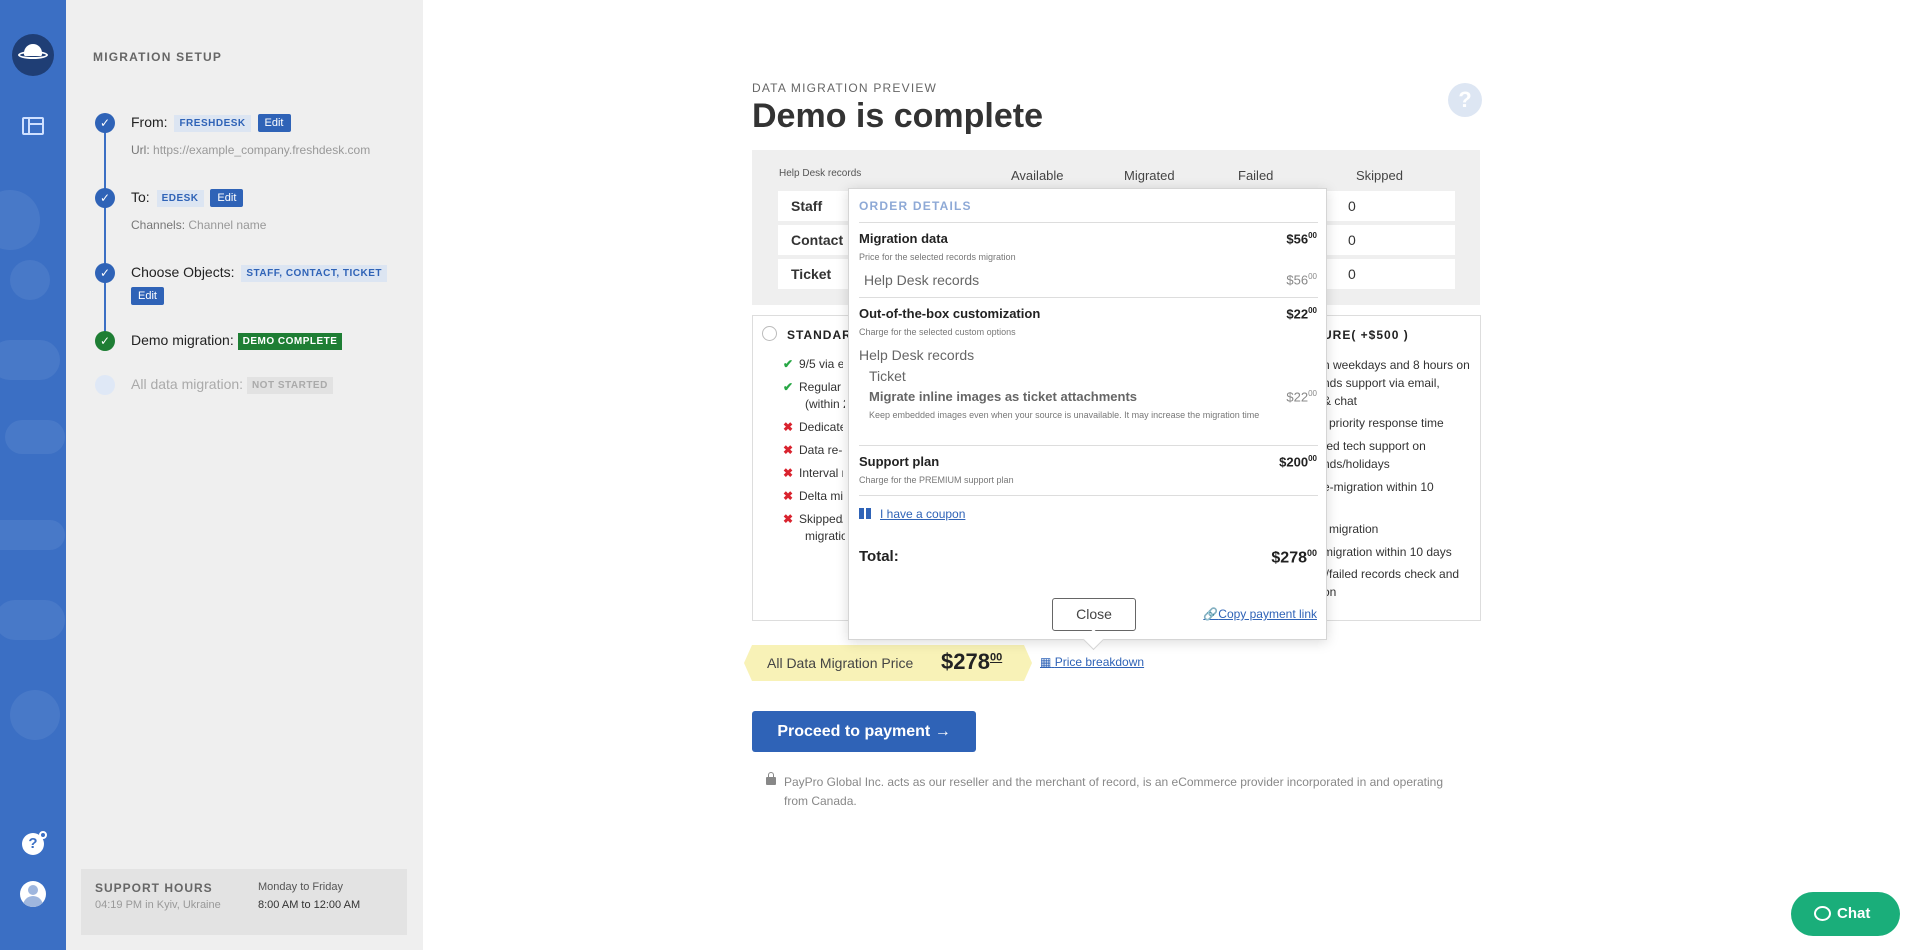 Image resolution: width=1920 pixels, height=950 pixels. Describe the element at coordinates (820, 173) in the screenshot. I see `records-group-label: Help Desk records` at that location.